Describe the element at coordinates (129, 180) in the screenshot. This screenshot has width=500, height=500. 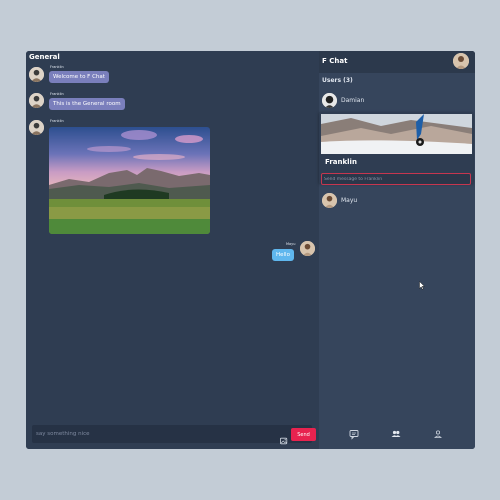
I see `mountain-meadow-photo` at that location.